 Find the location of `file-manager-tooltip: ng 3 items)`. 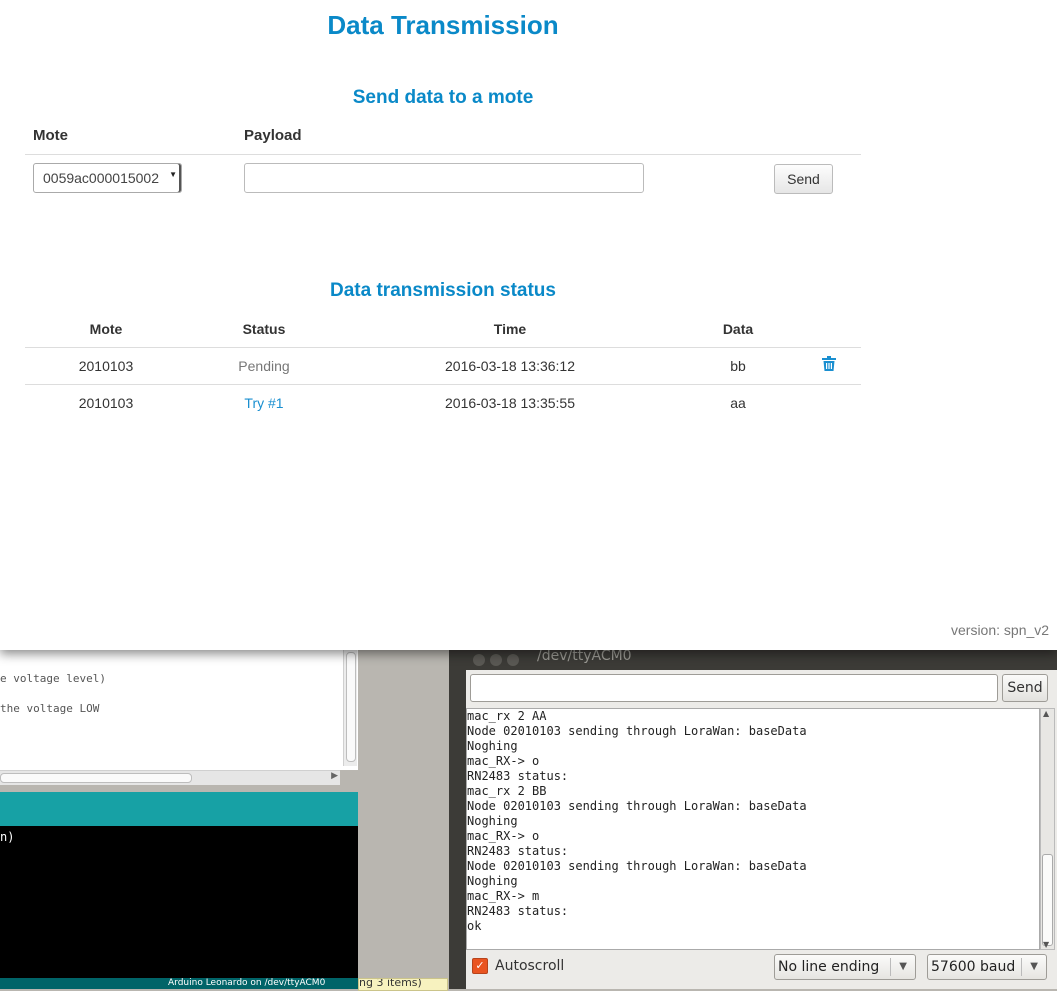

file-manager-tooltip: ng 3 items) is located at coordinates (403, 984).